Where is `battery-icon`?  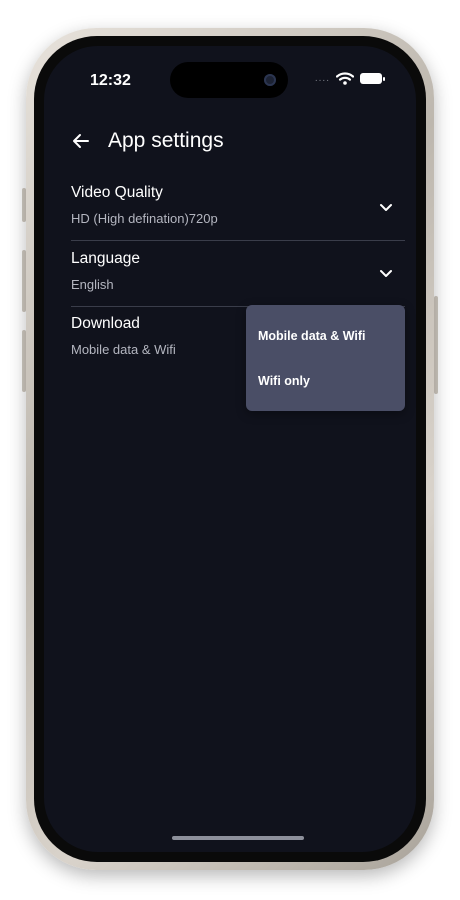
battery-icon is located at coordinates (372, 78).